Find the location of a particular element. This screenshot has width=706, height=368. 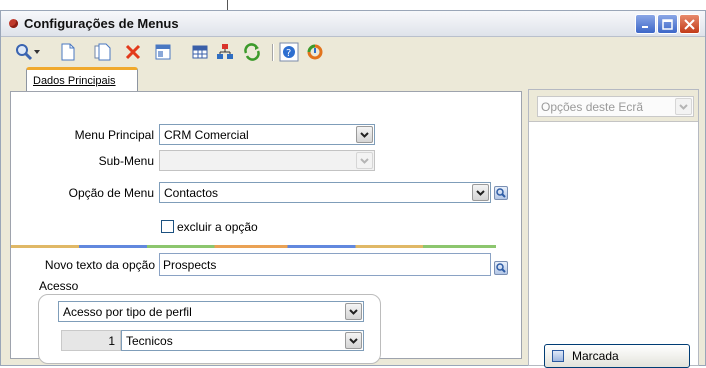

menu-principal-value: CRM Comercial is located at coordinates (206, 135).